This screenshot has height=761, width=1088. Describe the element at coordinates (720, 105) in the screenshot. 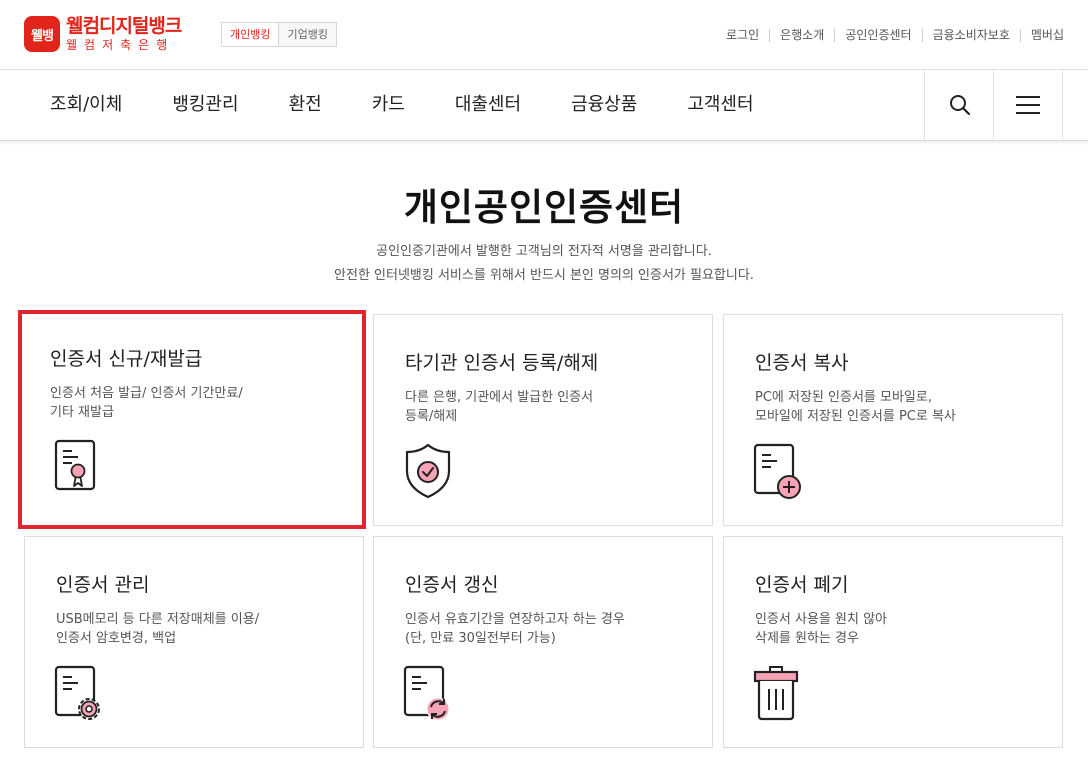

I see `nav-customer-center: 고객센터` at that location.